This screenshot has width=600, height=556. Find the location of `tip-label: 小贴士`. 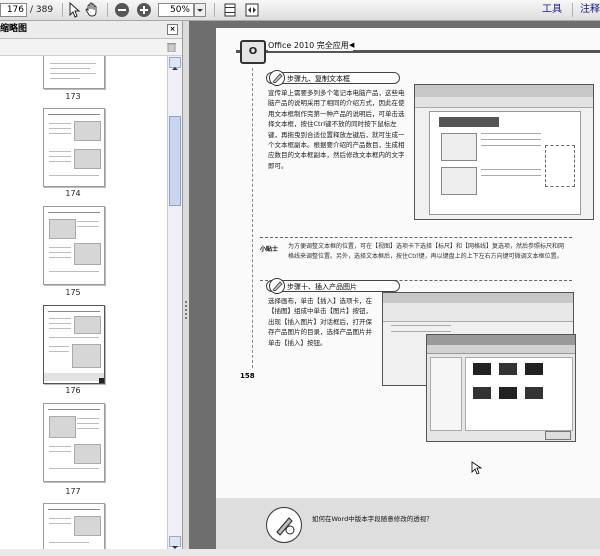

tip-label: 小贴士 is located at coordinates (269, 249).